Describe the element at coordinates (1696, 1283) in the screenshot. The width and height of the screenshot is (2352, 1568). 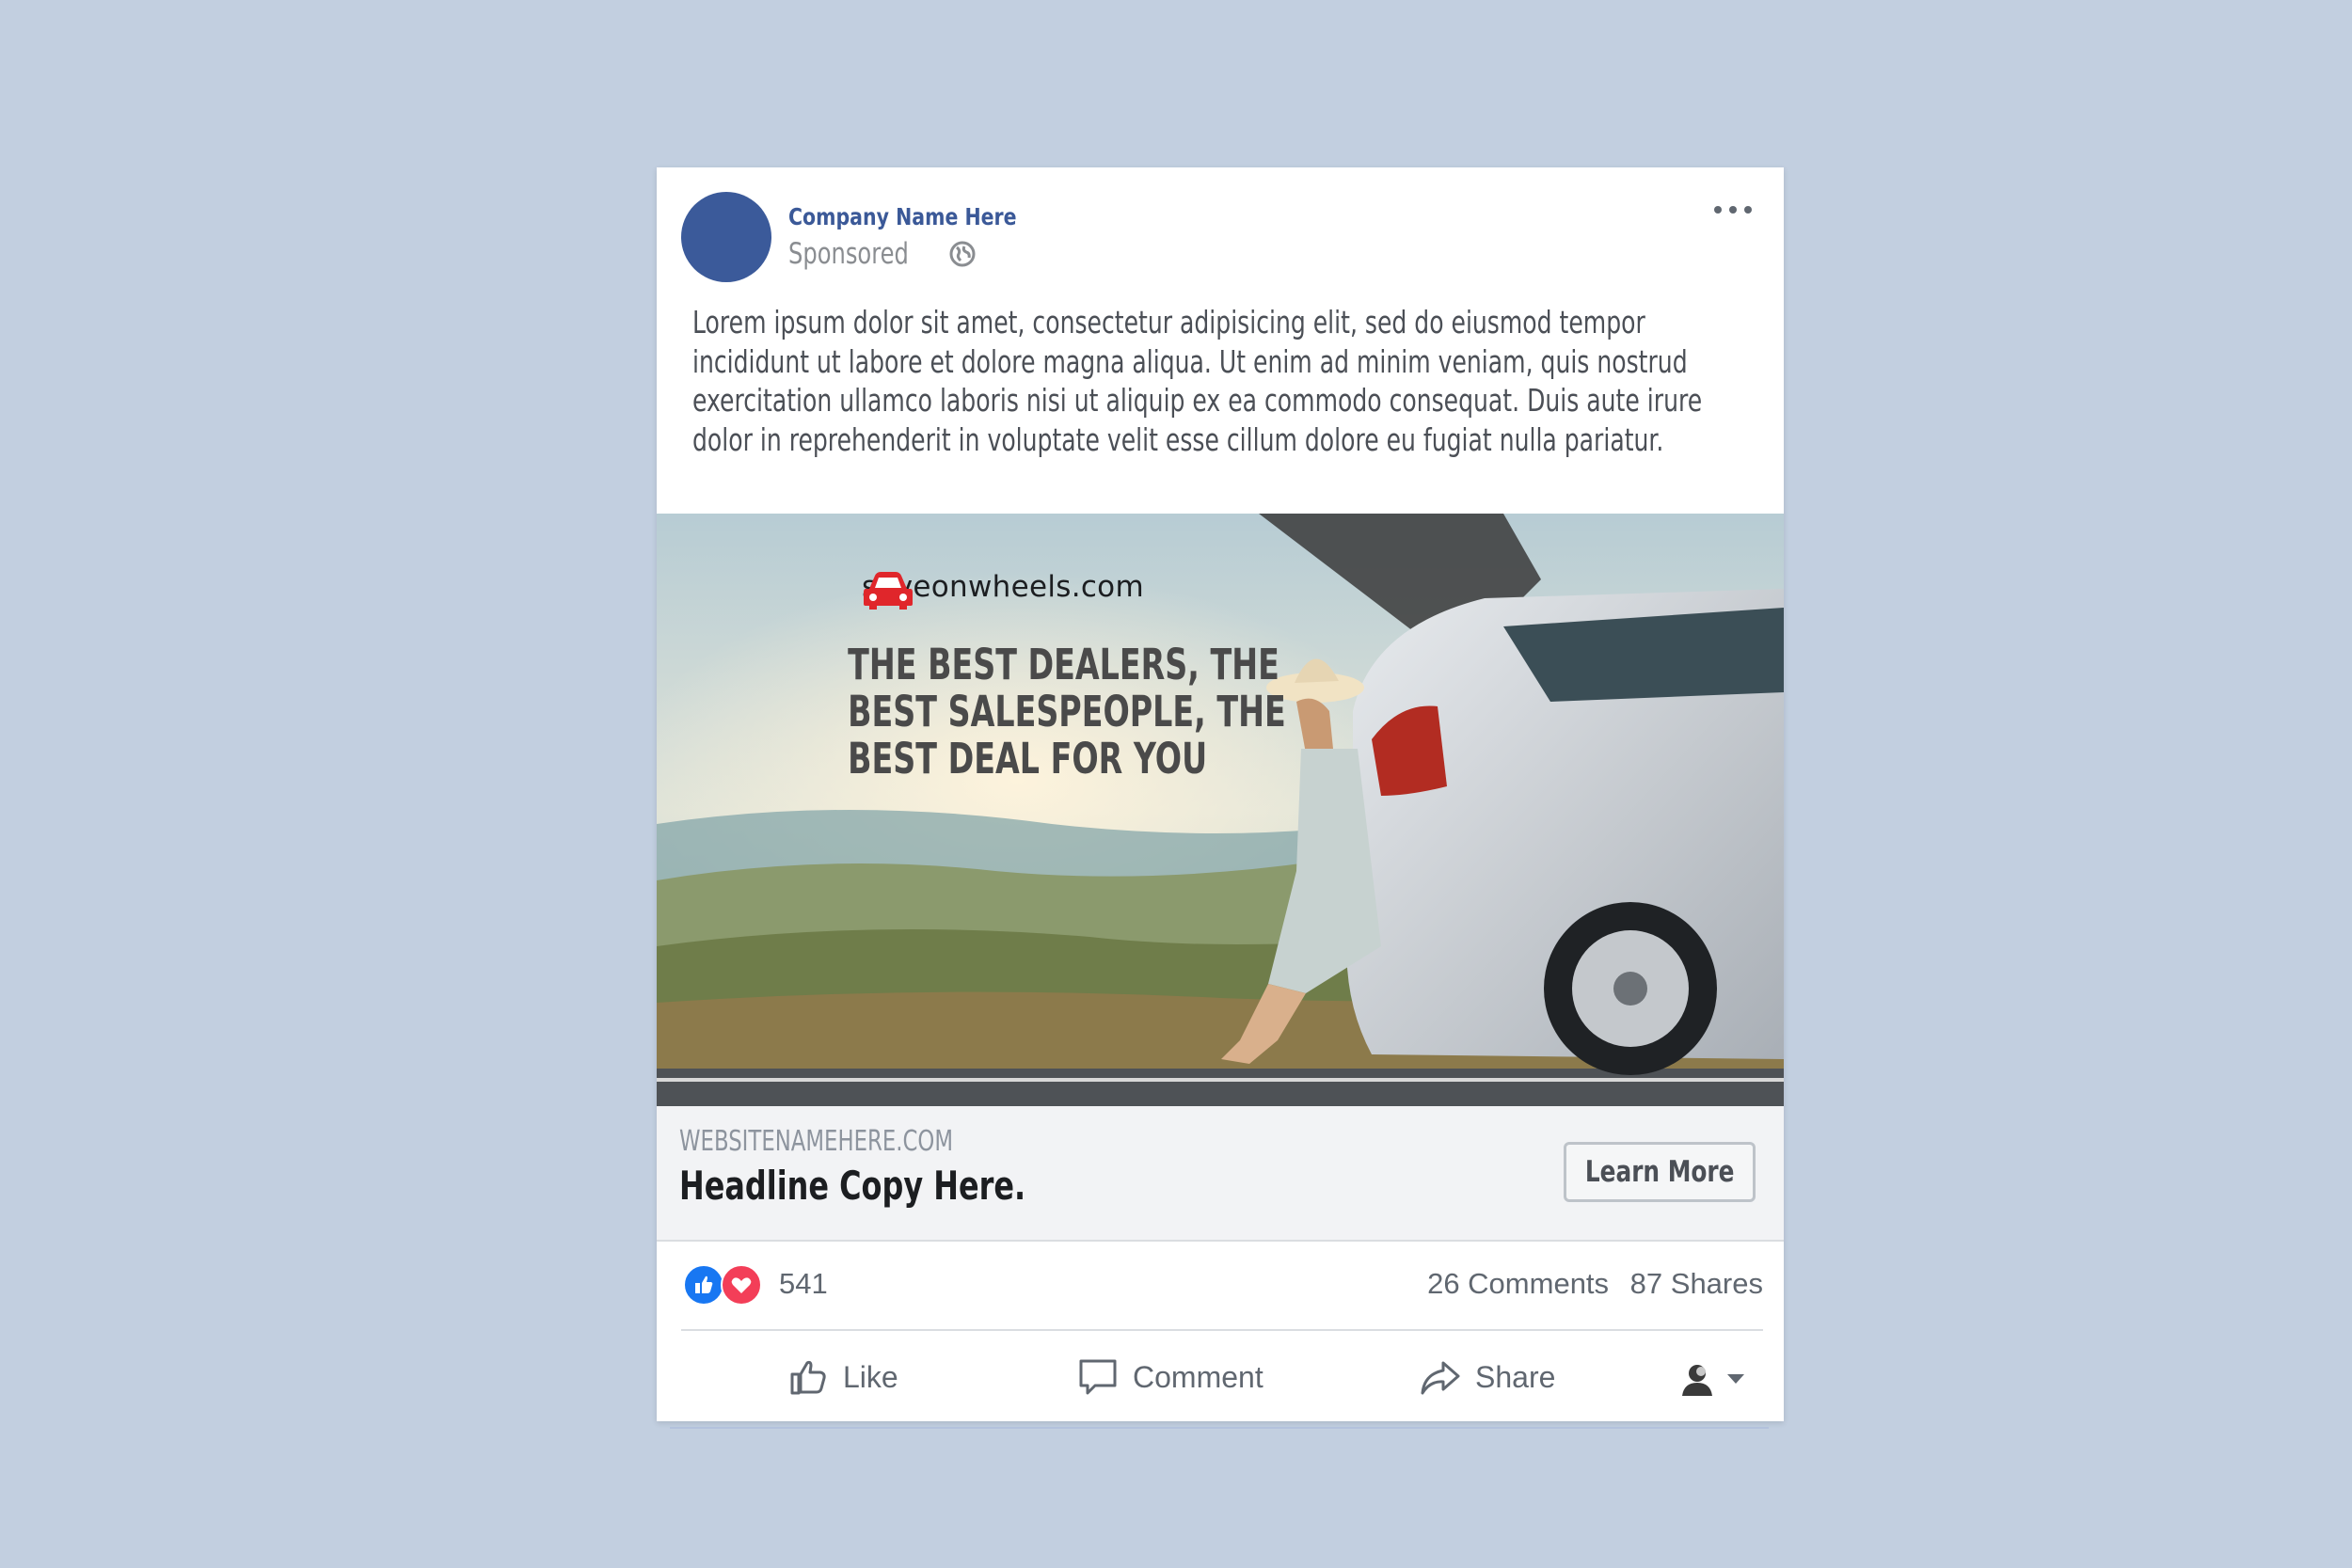
I see `shares-count-link: 87 Shares` at that location.